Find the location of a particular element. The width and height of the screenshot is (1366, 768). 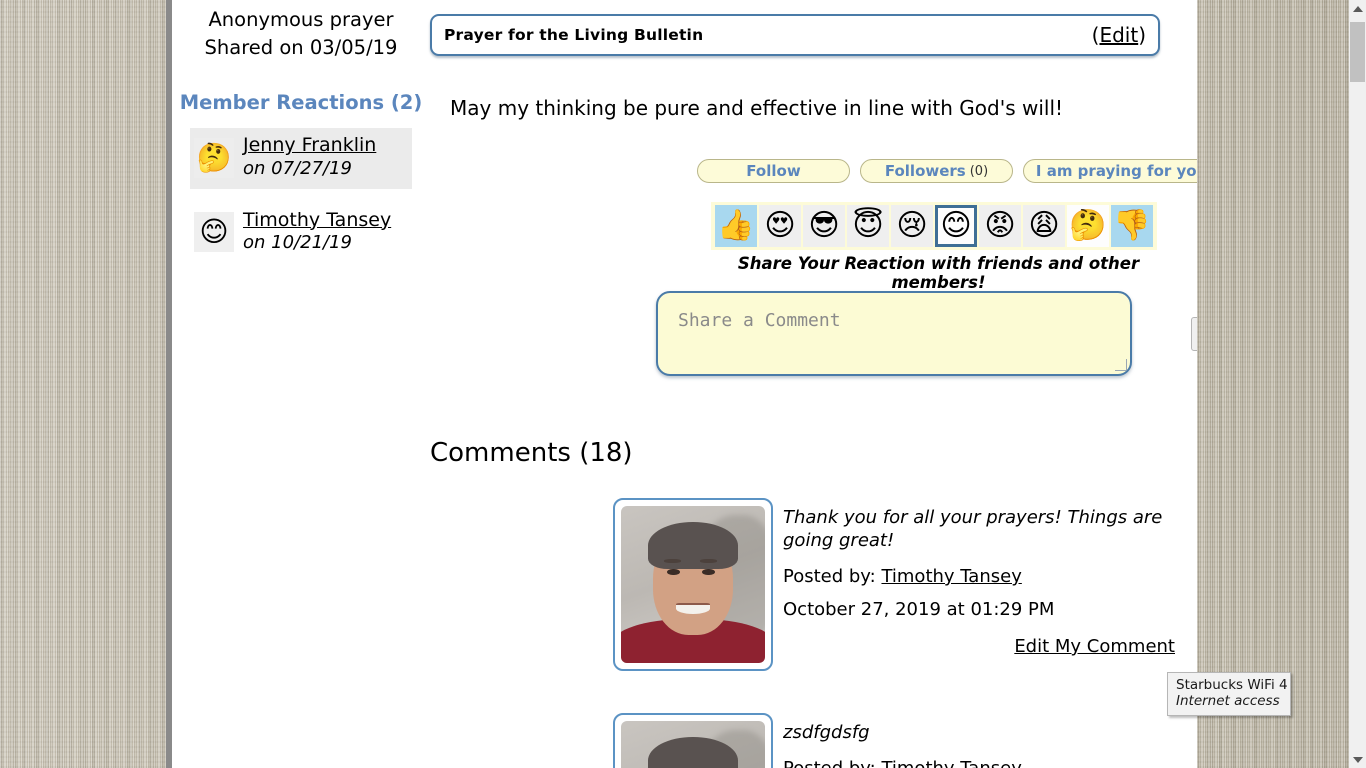

prayer-meta: Anonymous prayer Shared on 03/05/19 is located at coordinates (301, 30).